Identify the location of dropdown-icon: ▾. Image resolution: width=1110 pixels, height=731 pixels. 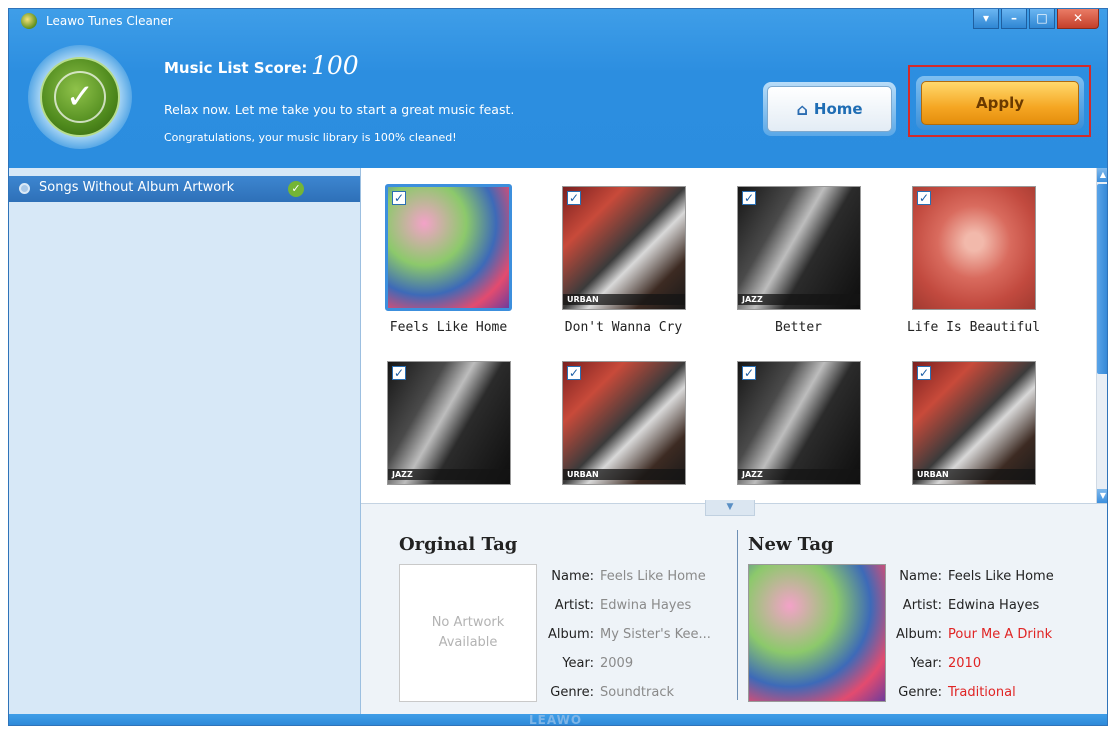
(986, 19).